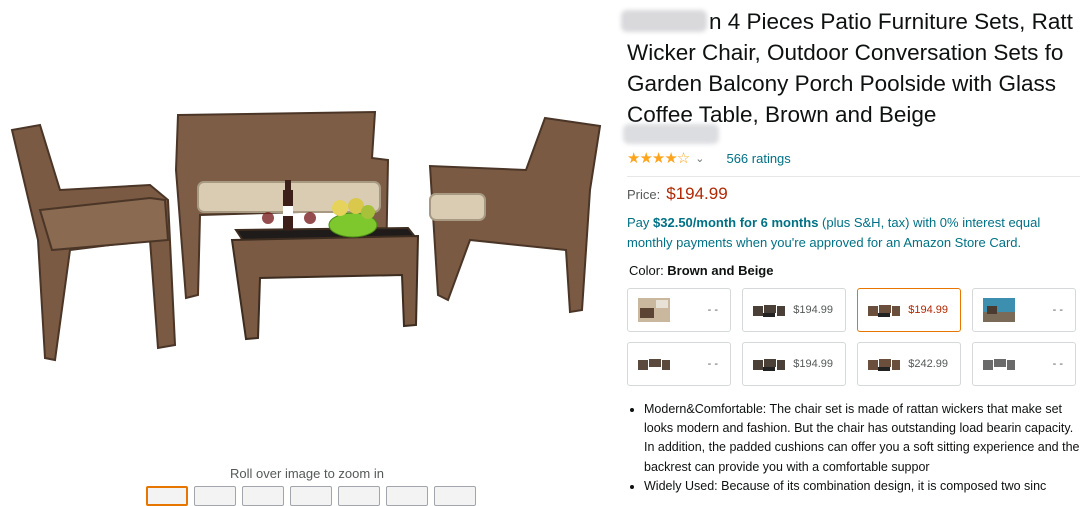  What do you see at coordinates (658, 158) in the screenshot?
I see `star-rating-icon: ★★★★☆` at bounding box center [658, 158].